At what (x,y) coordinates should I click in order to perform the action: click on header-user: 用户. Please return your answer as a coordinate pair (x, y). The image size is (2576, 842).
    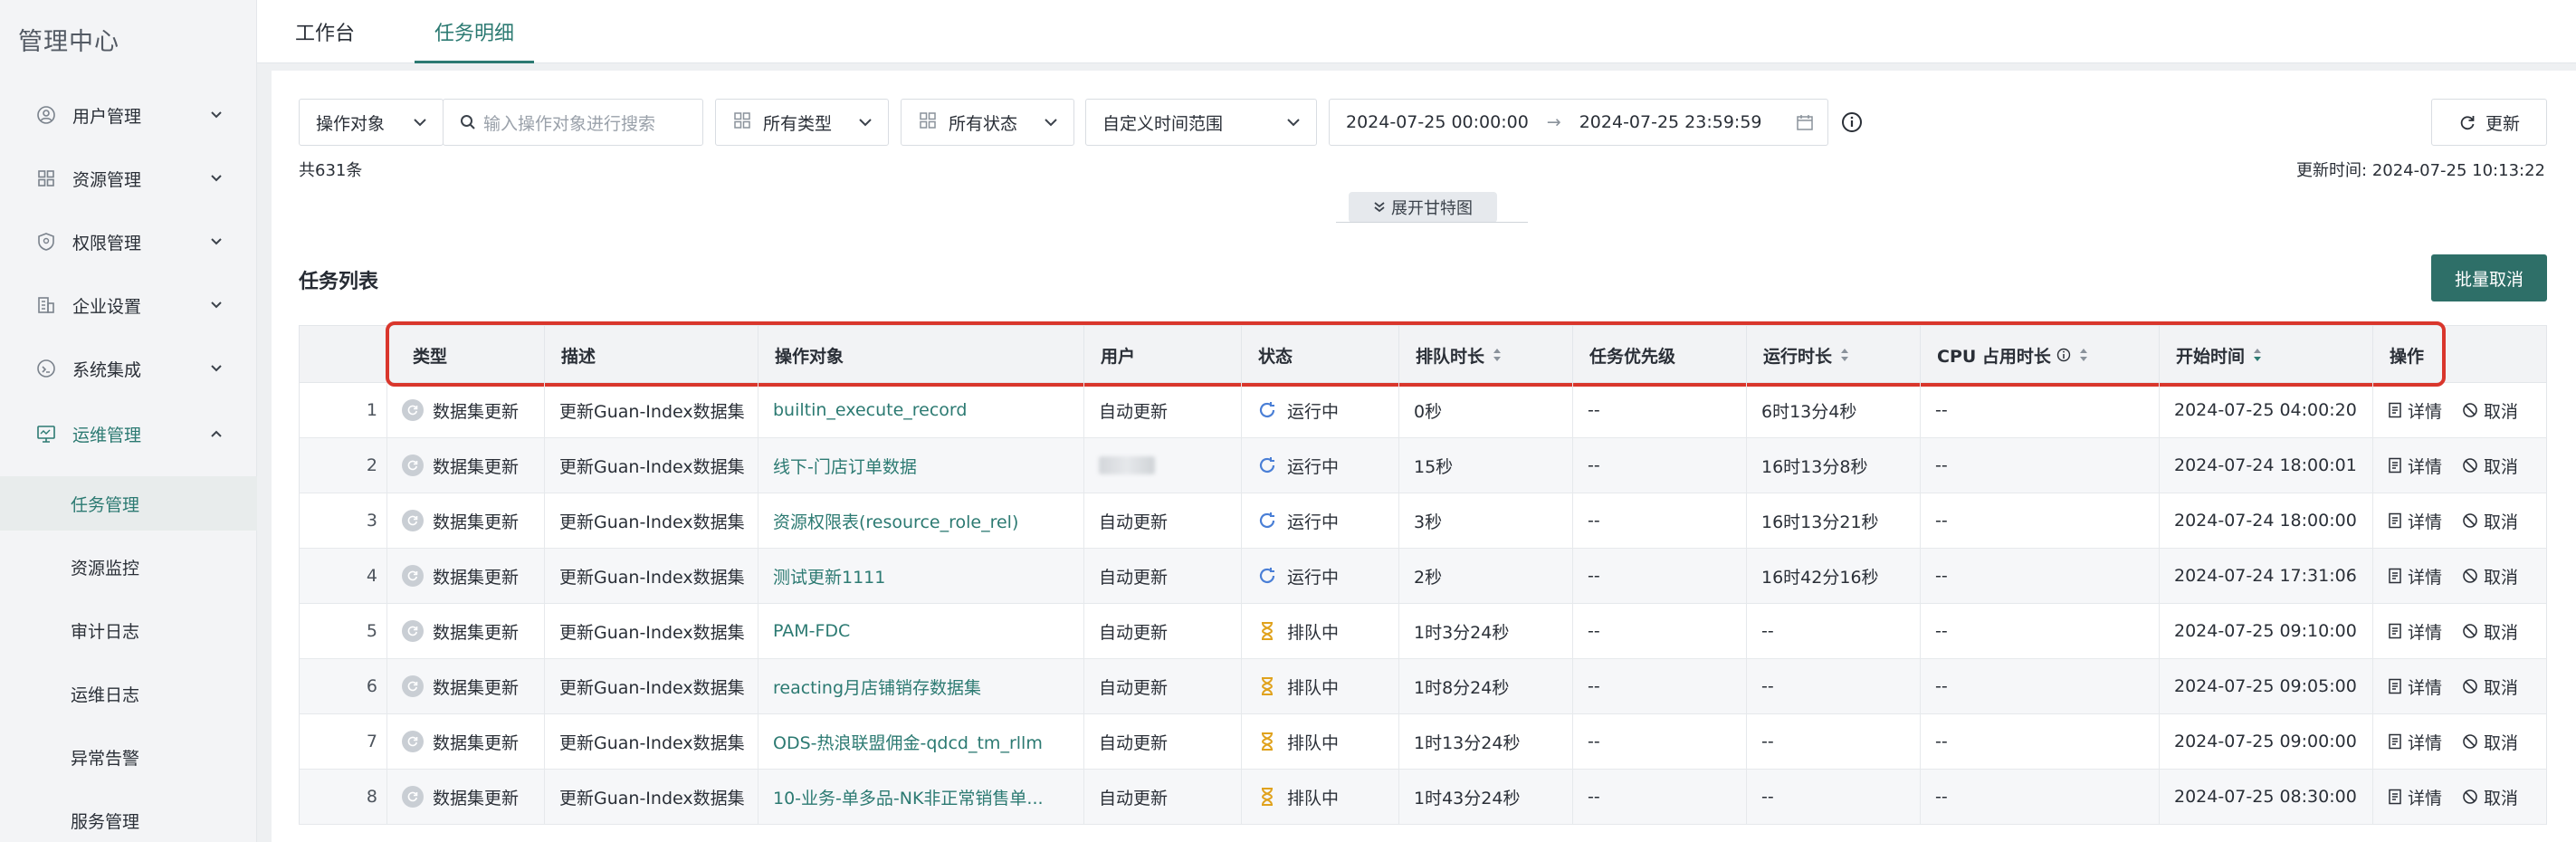
    Looking at the image, I should click on (1162, 355).